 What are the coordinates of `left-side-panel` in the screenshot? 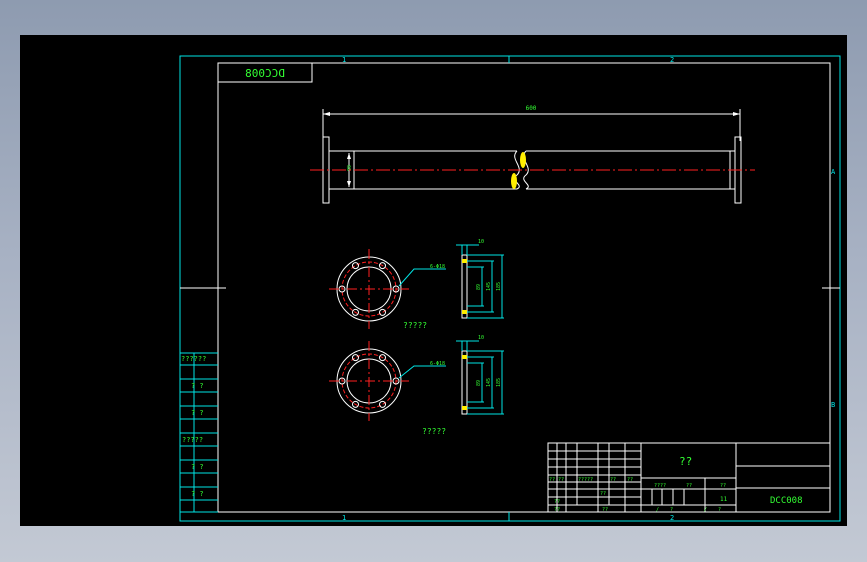 It's located at (199, 432).